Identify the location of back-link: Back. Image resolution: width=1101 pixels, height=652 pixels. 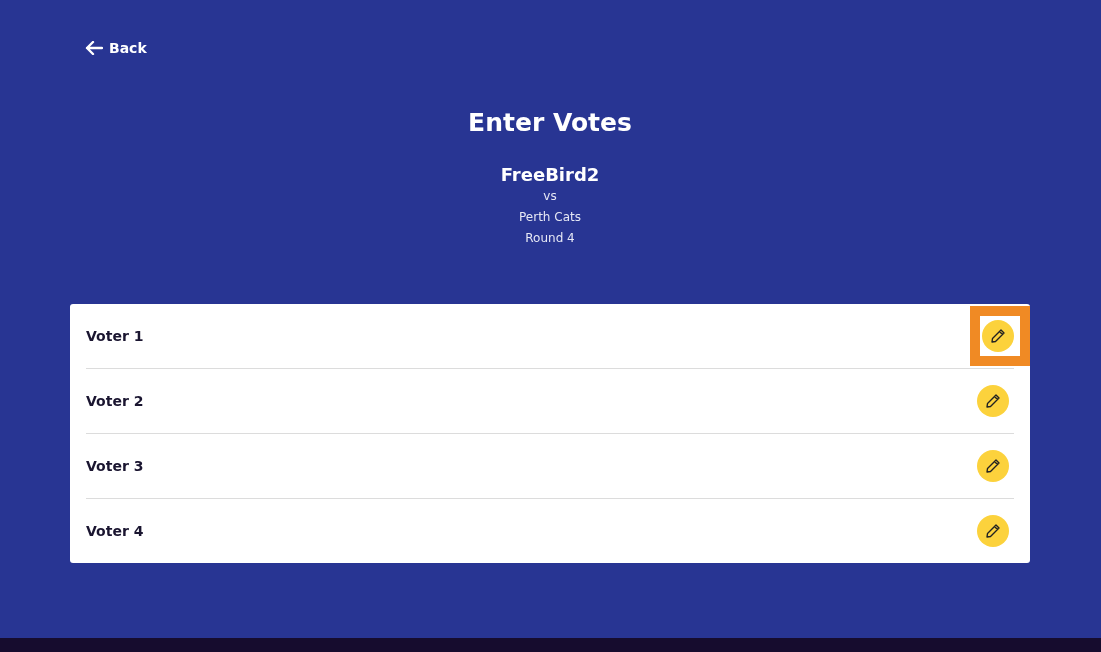
(116, 48).